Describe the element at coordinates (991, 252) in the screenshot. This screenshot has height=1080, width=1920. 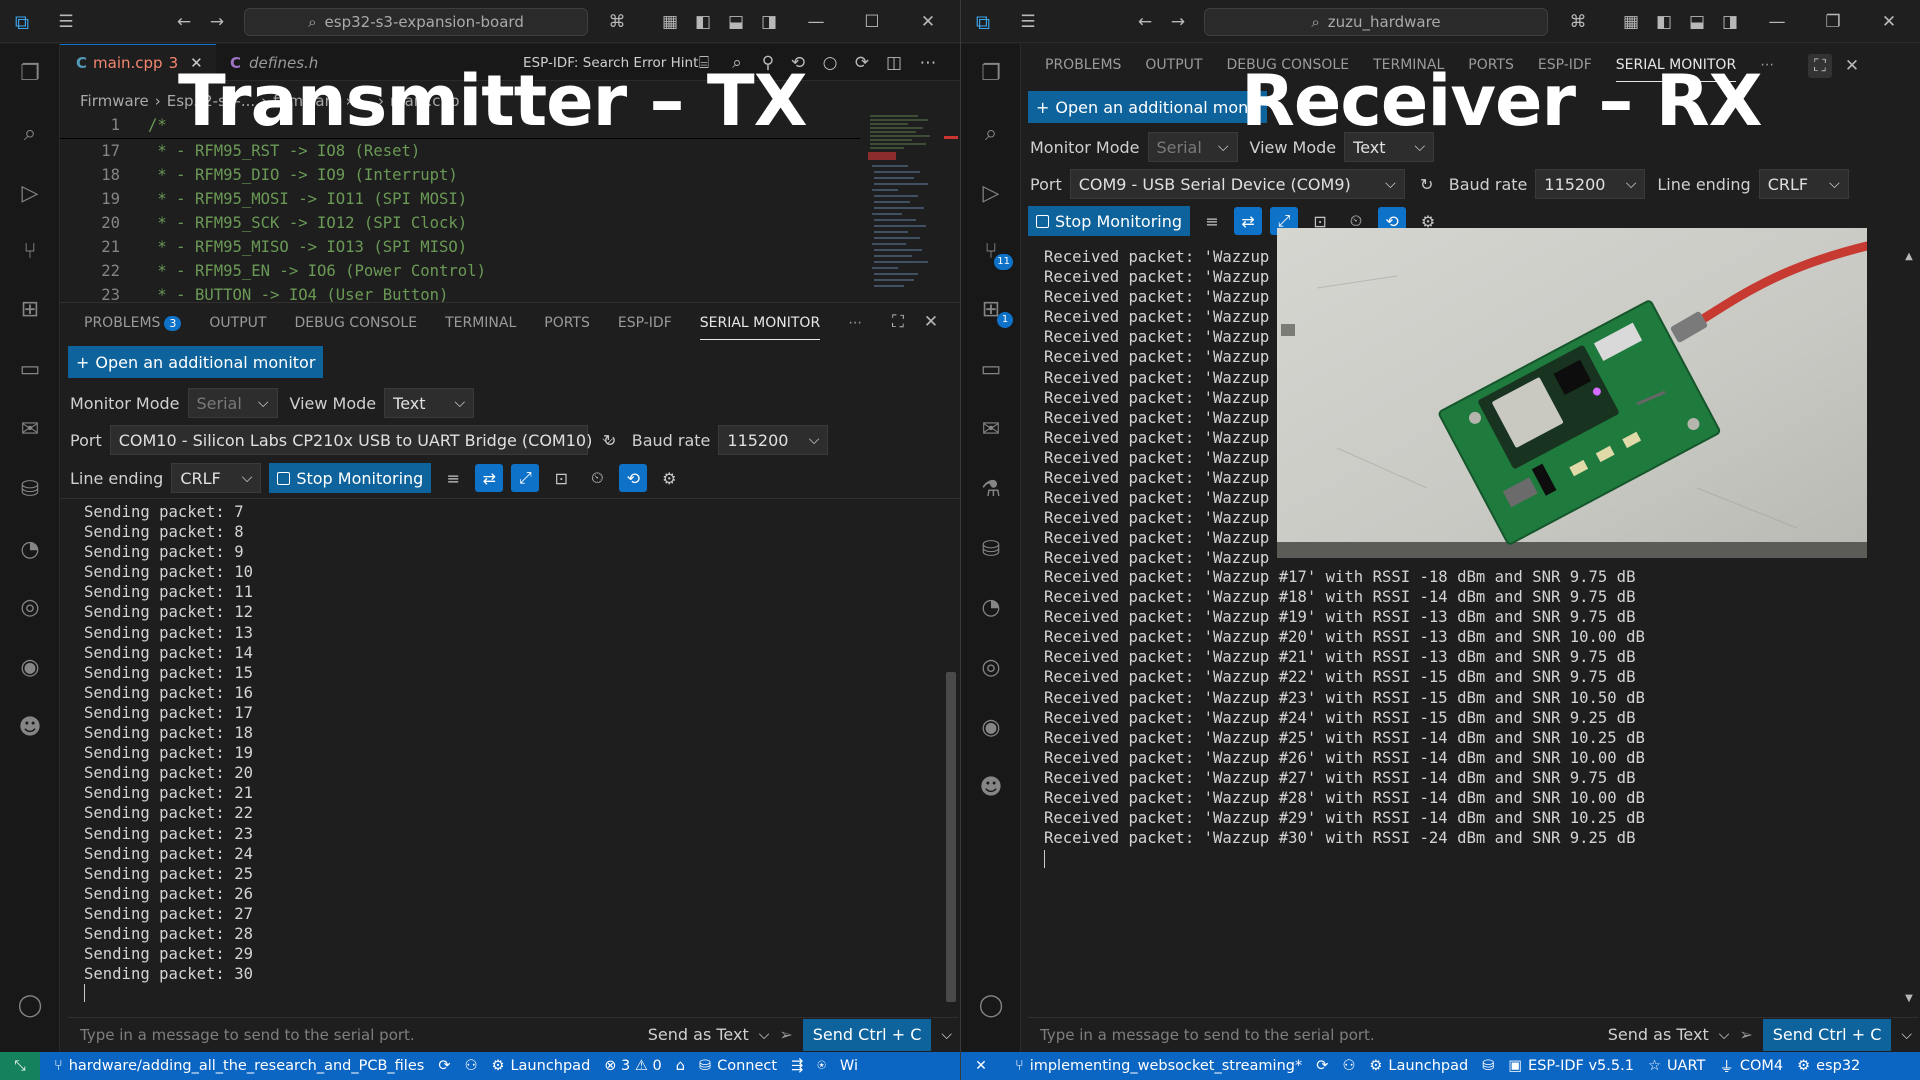
I see `source-control-icon: ⑂ 11` at that location.